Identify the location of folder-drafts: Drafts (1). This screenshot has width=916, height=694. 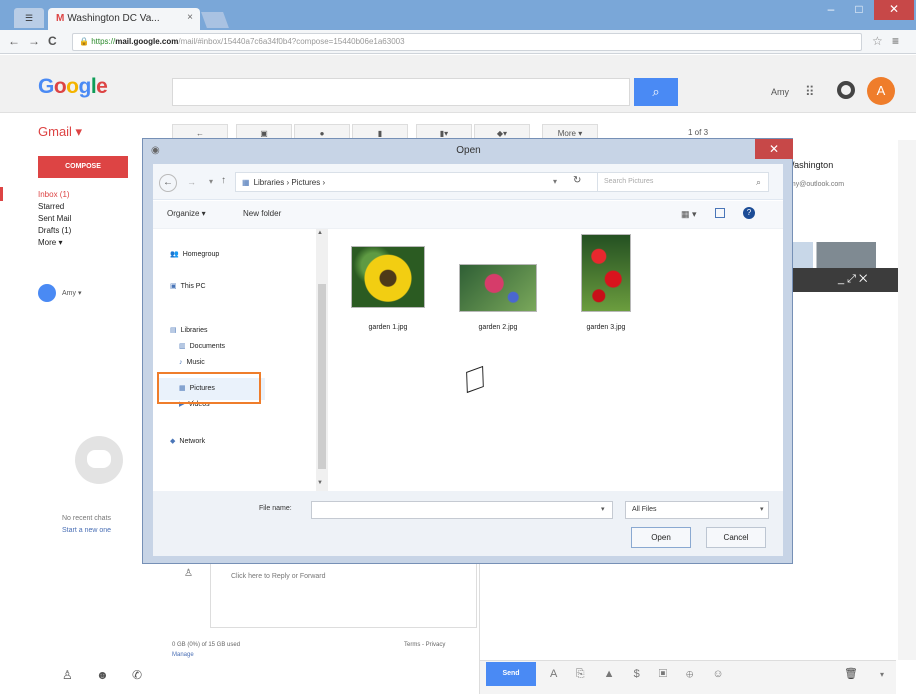
(54, 230).